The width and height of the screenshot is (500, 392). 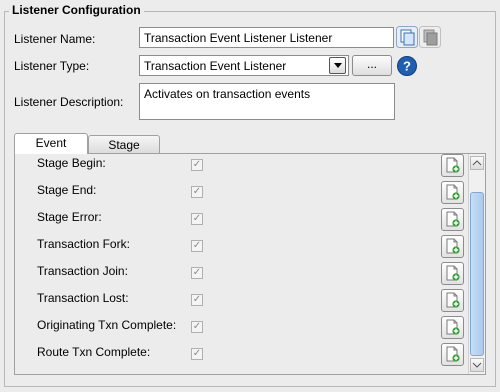 I want to click on add-transaction-fork-button, so click(x=452, y=246).